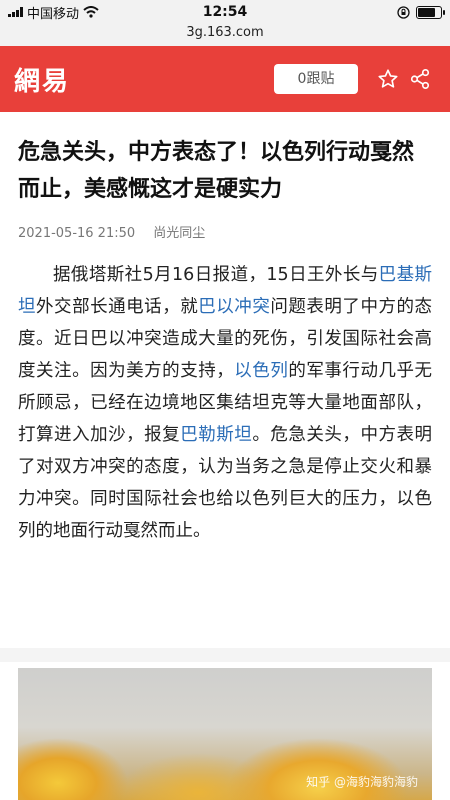 Image resolution: width=450 pixels, height=800 pixels. I want to click on status-bar: 中国移动 12:54, so click(225, 12).